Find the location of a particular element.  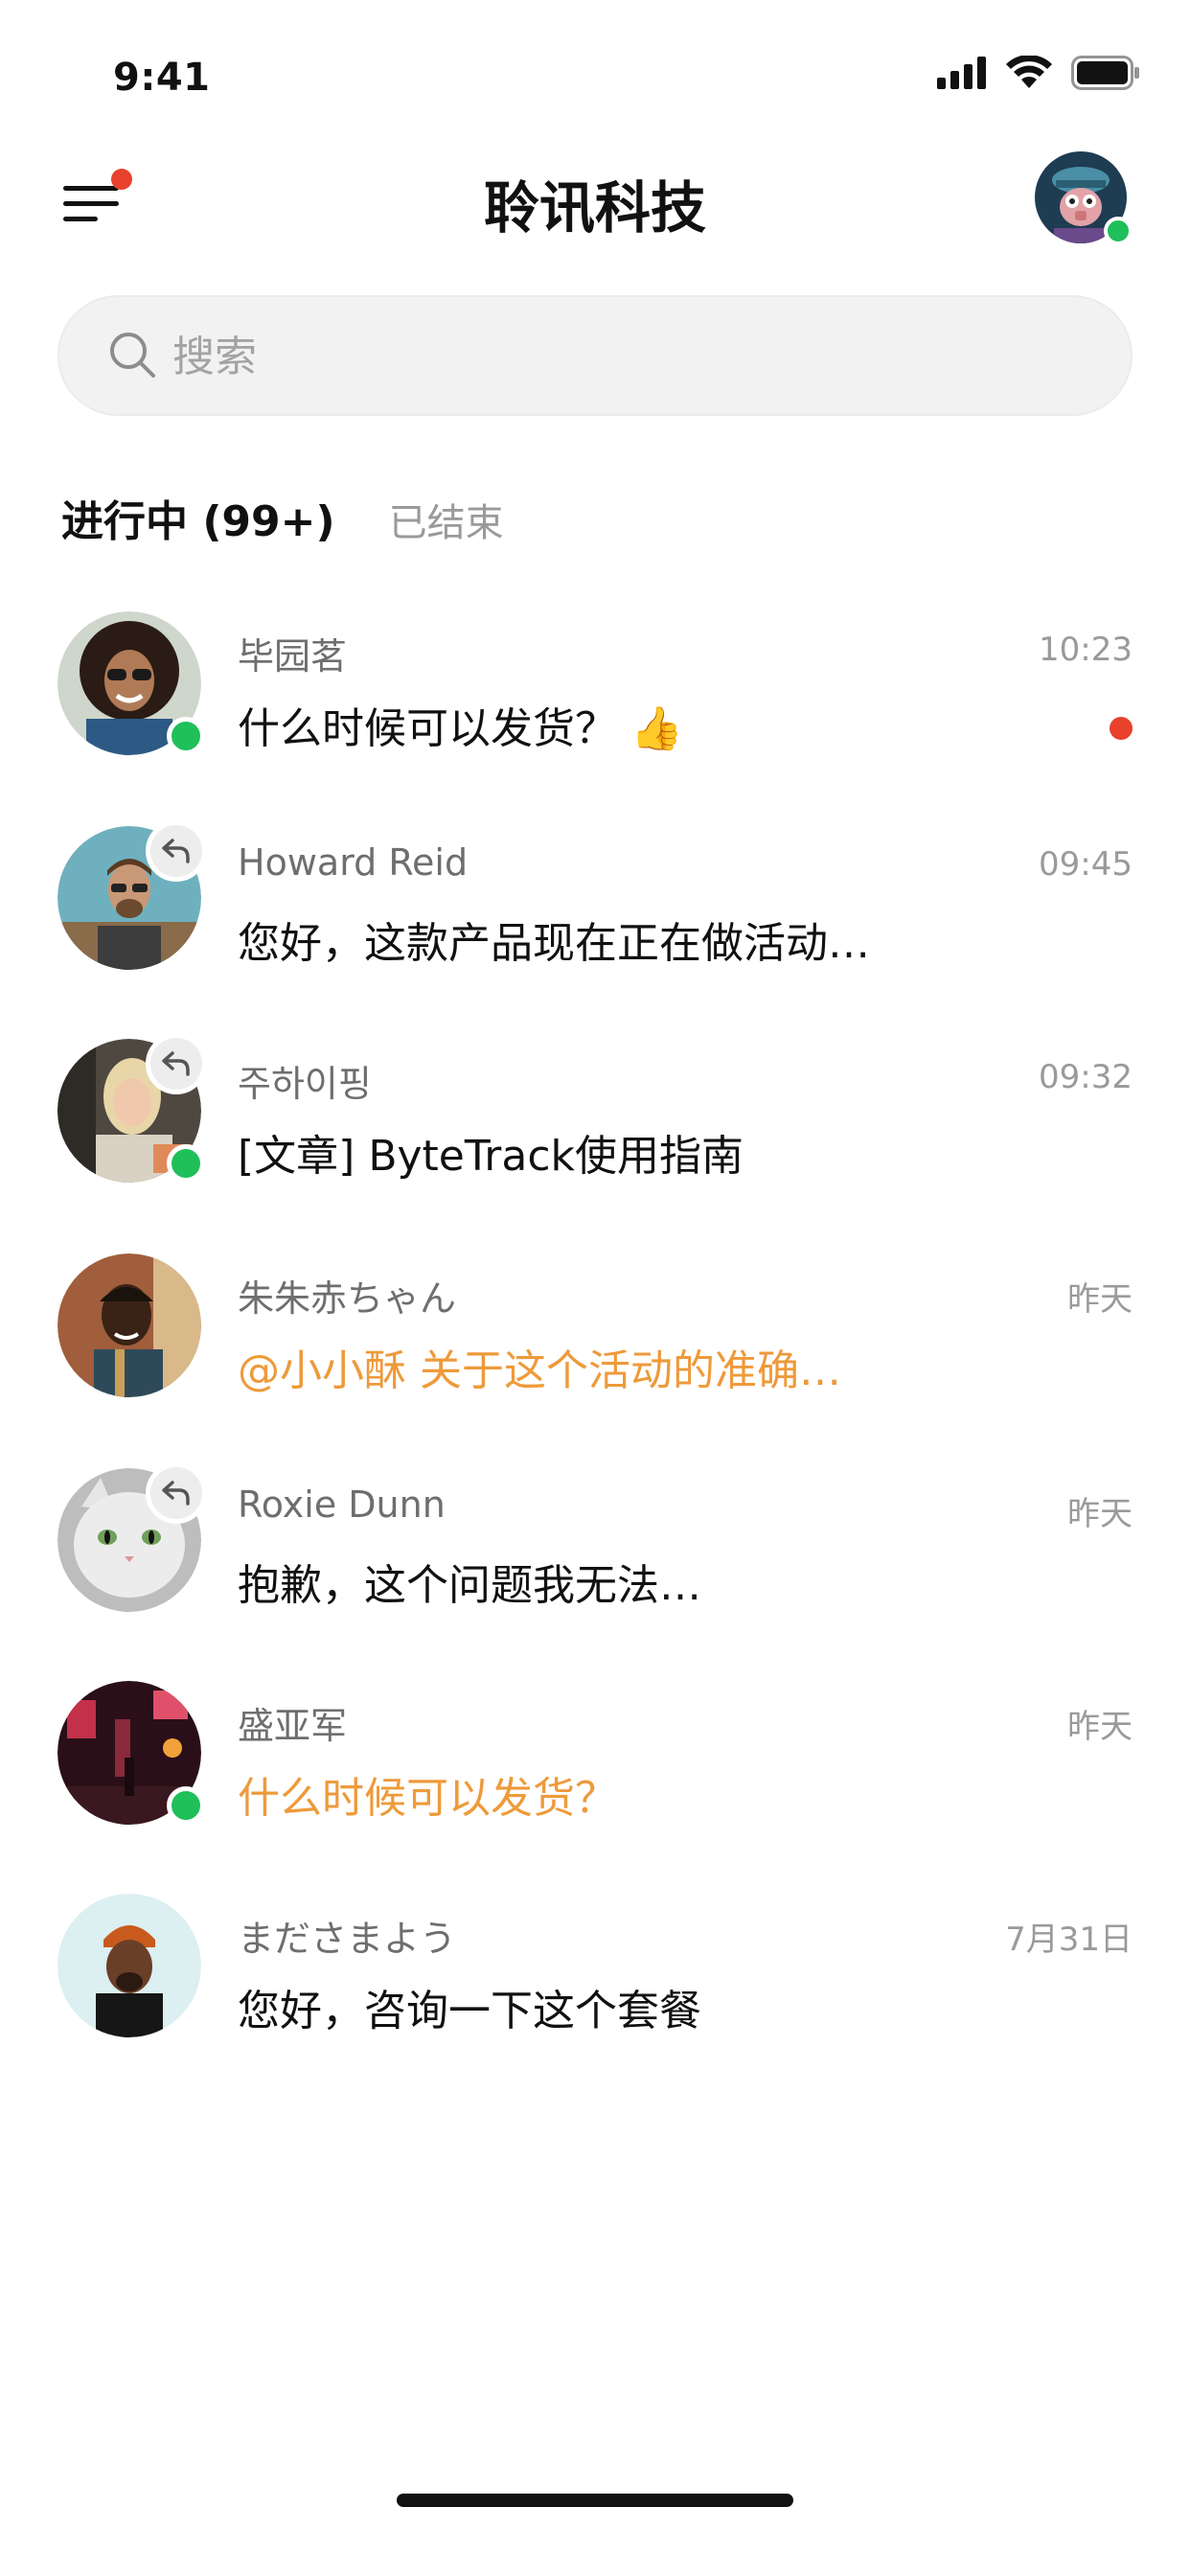

chat-item: 주하이핑 09:32 [文章] ByteTrack使用指南 is located at coordinates (595, 1127).